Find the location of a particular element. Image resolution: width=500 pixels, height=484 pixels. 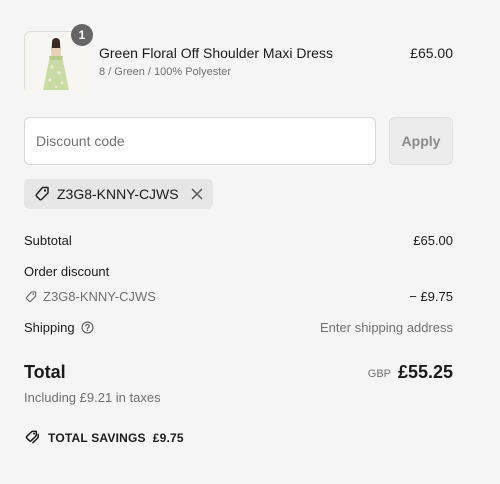

total-savings: TOTAL SAVINGS £9.75 is located at coordinates (104, 437).